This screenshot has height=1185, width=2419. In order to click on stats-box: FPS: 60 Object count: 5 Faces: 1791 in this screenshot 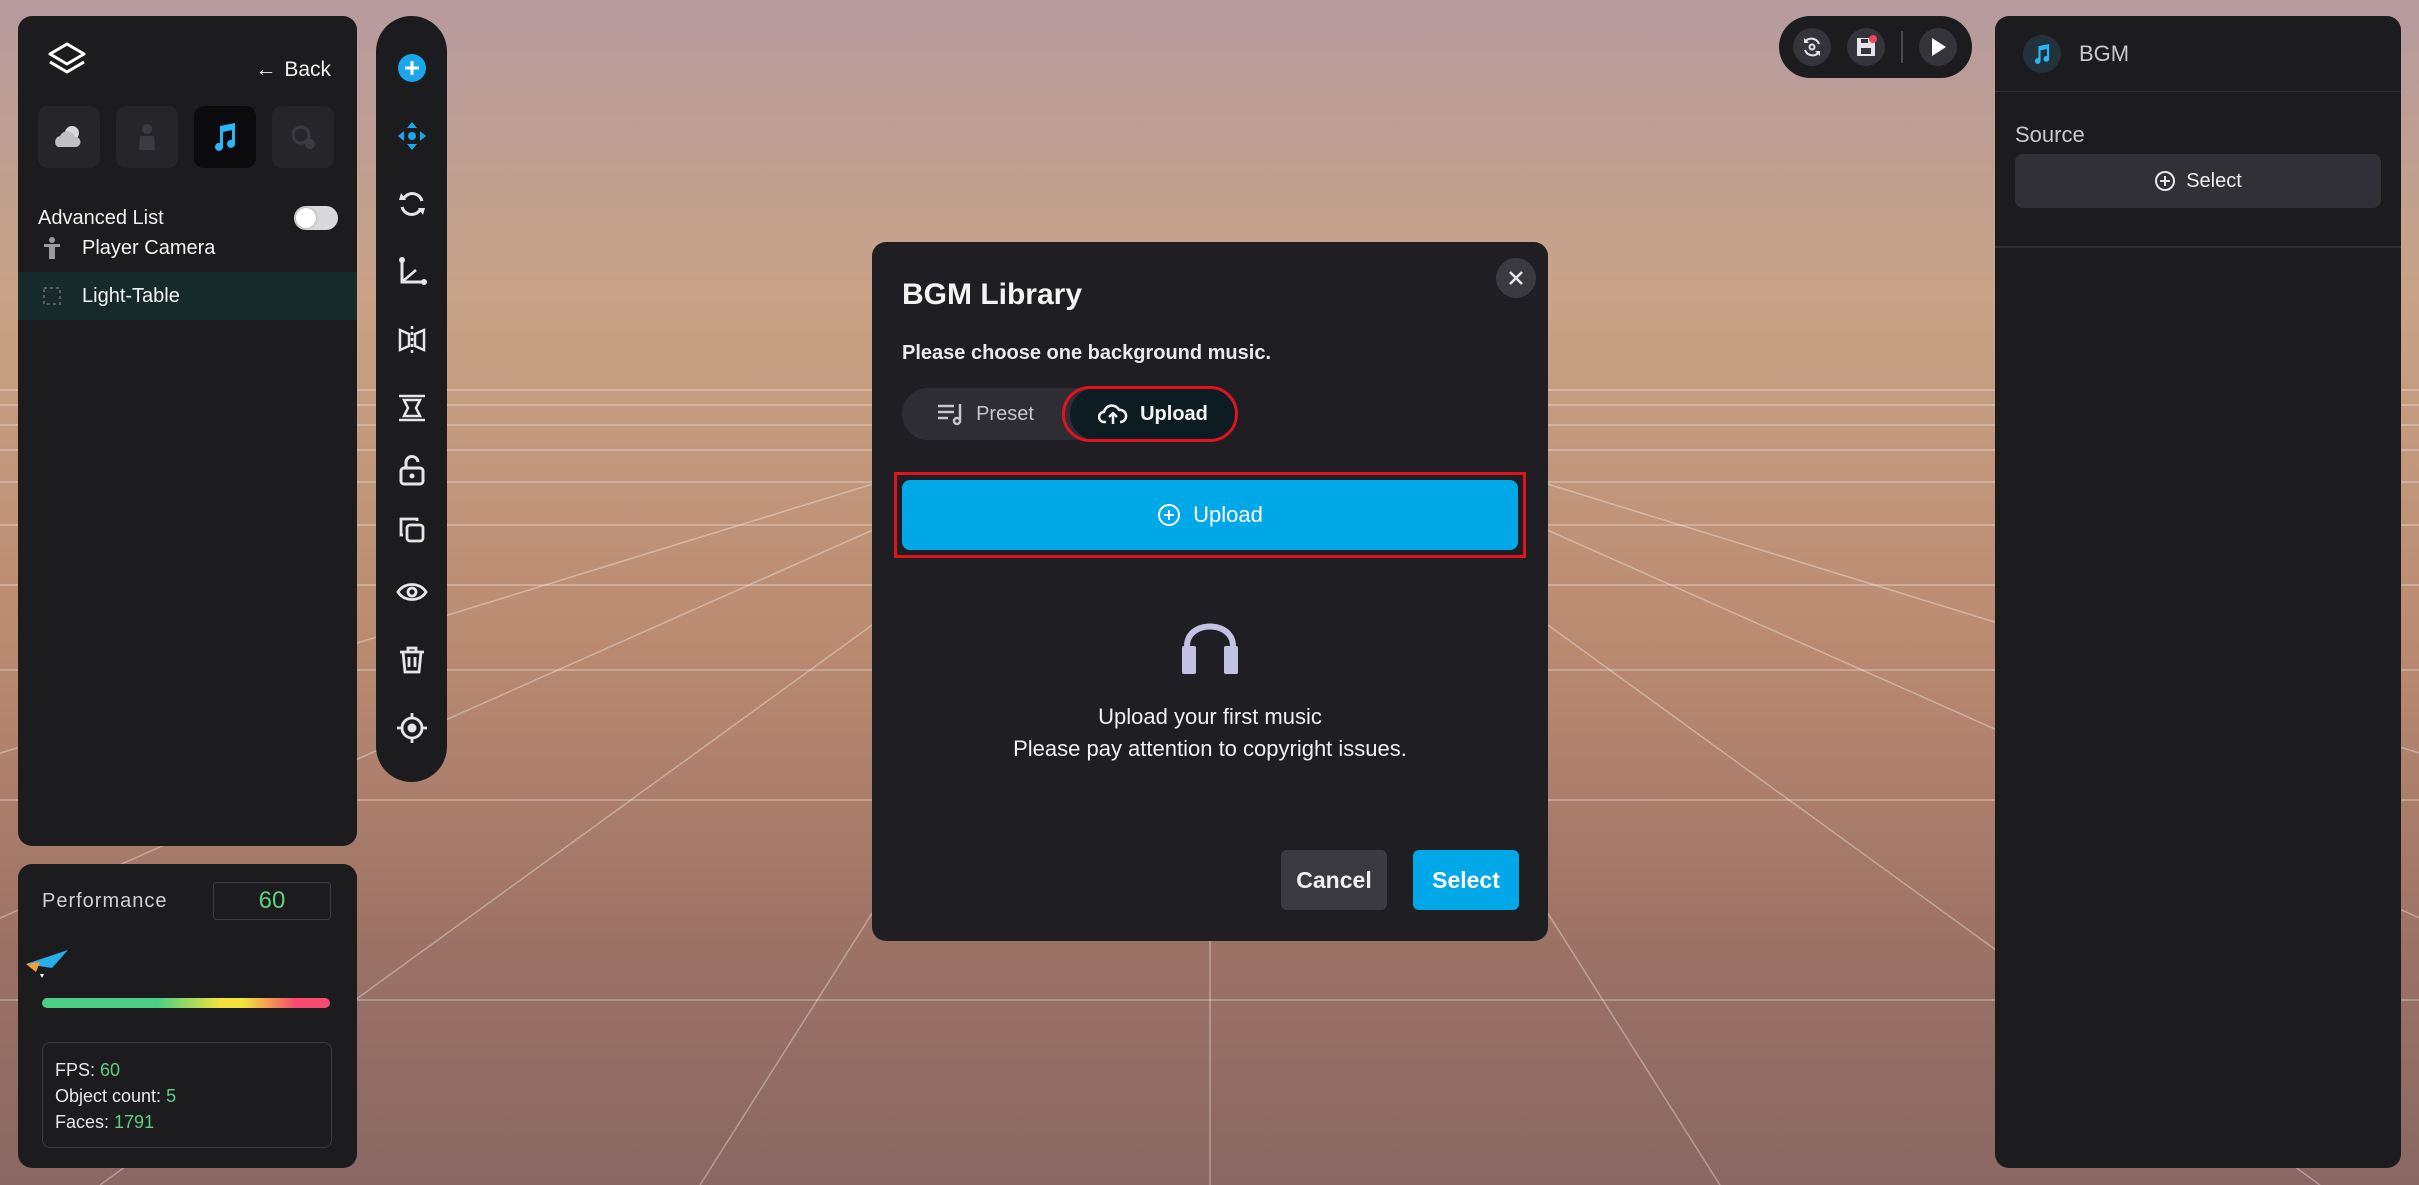, I will do `click(187, 1095)`.